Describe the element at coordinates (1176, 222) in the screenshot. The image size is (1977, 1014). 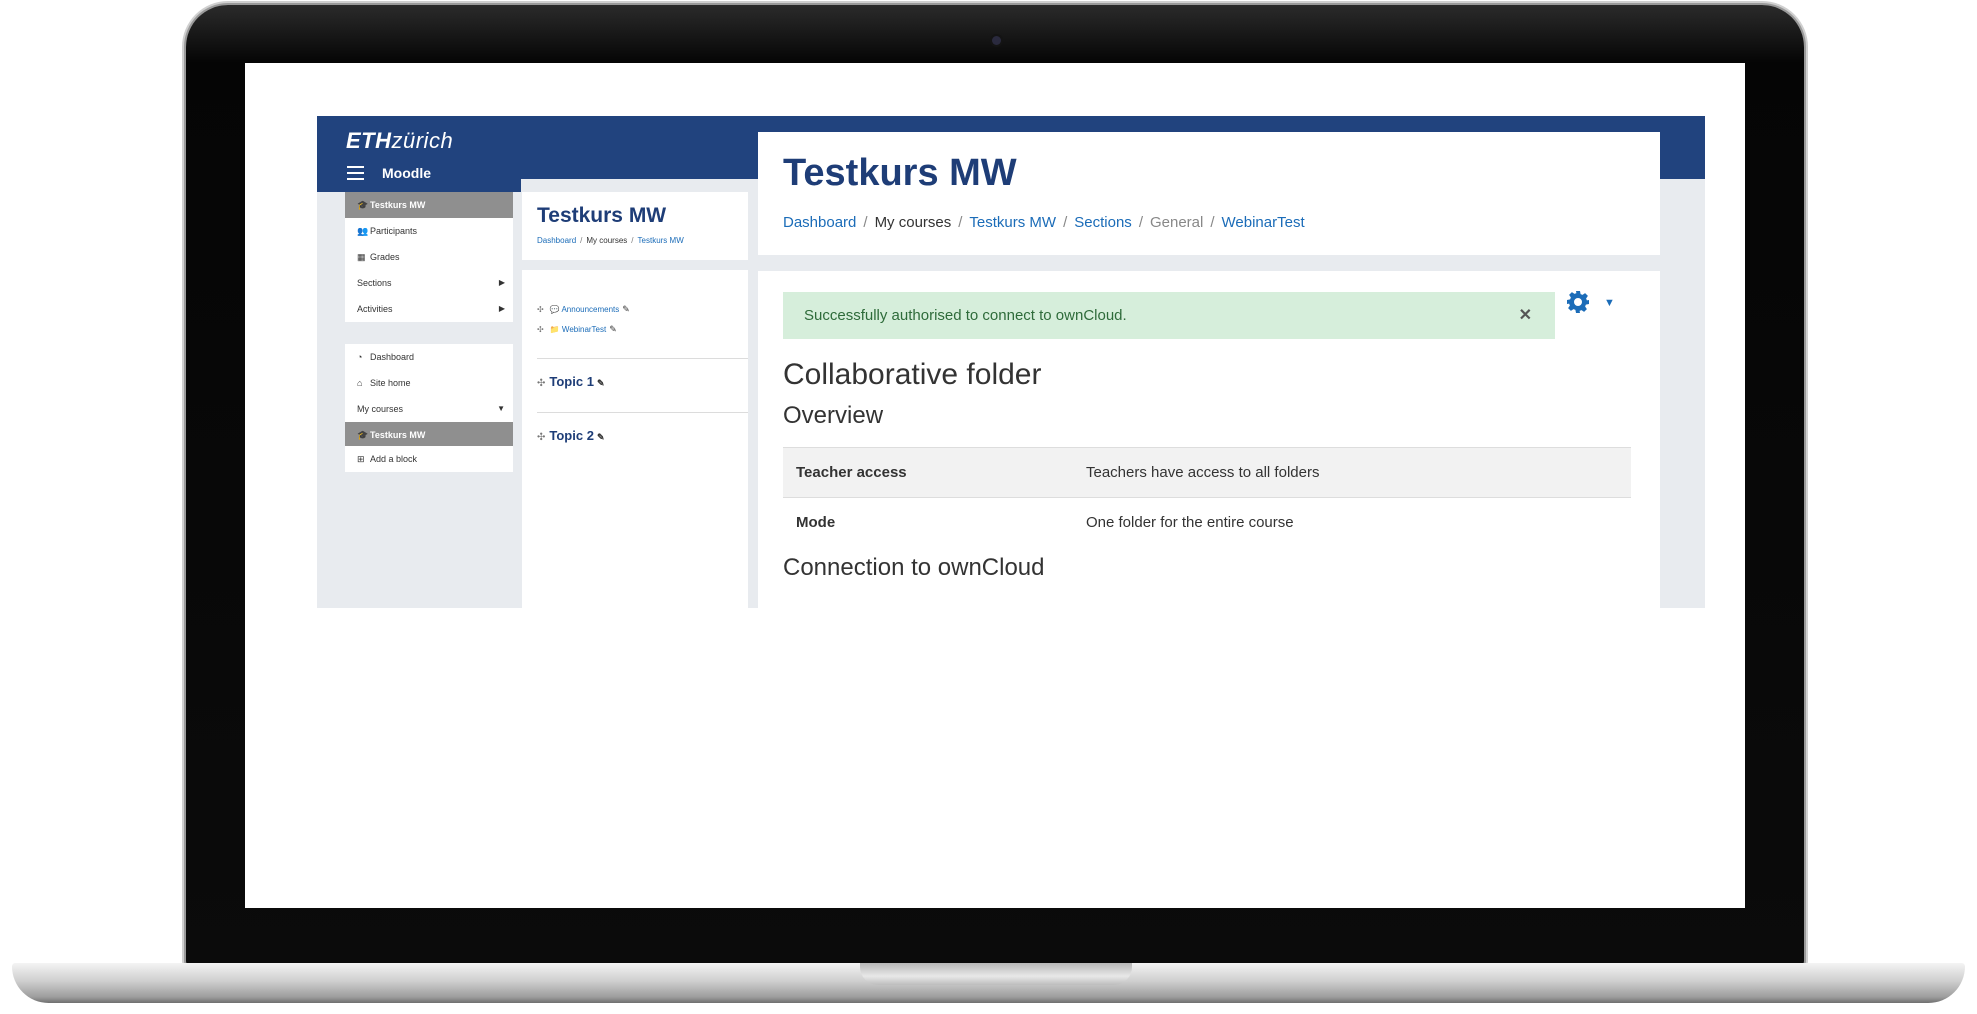
I see `breadcrumb-general: General` at that location.